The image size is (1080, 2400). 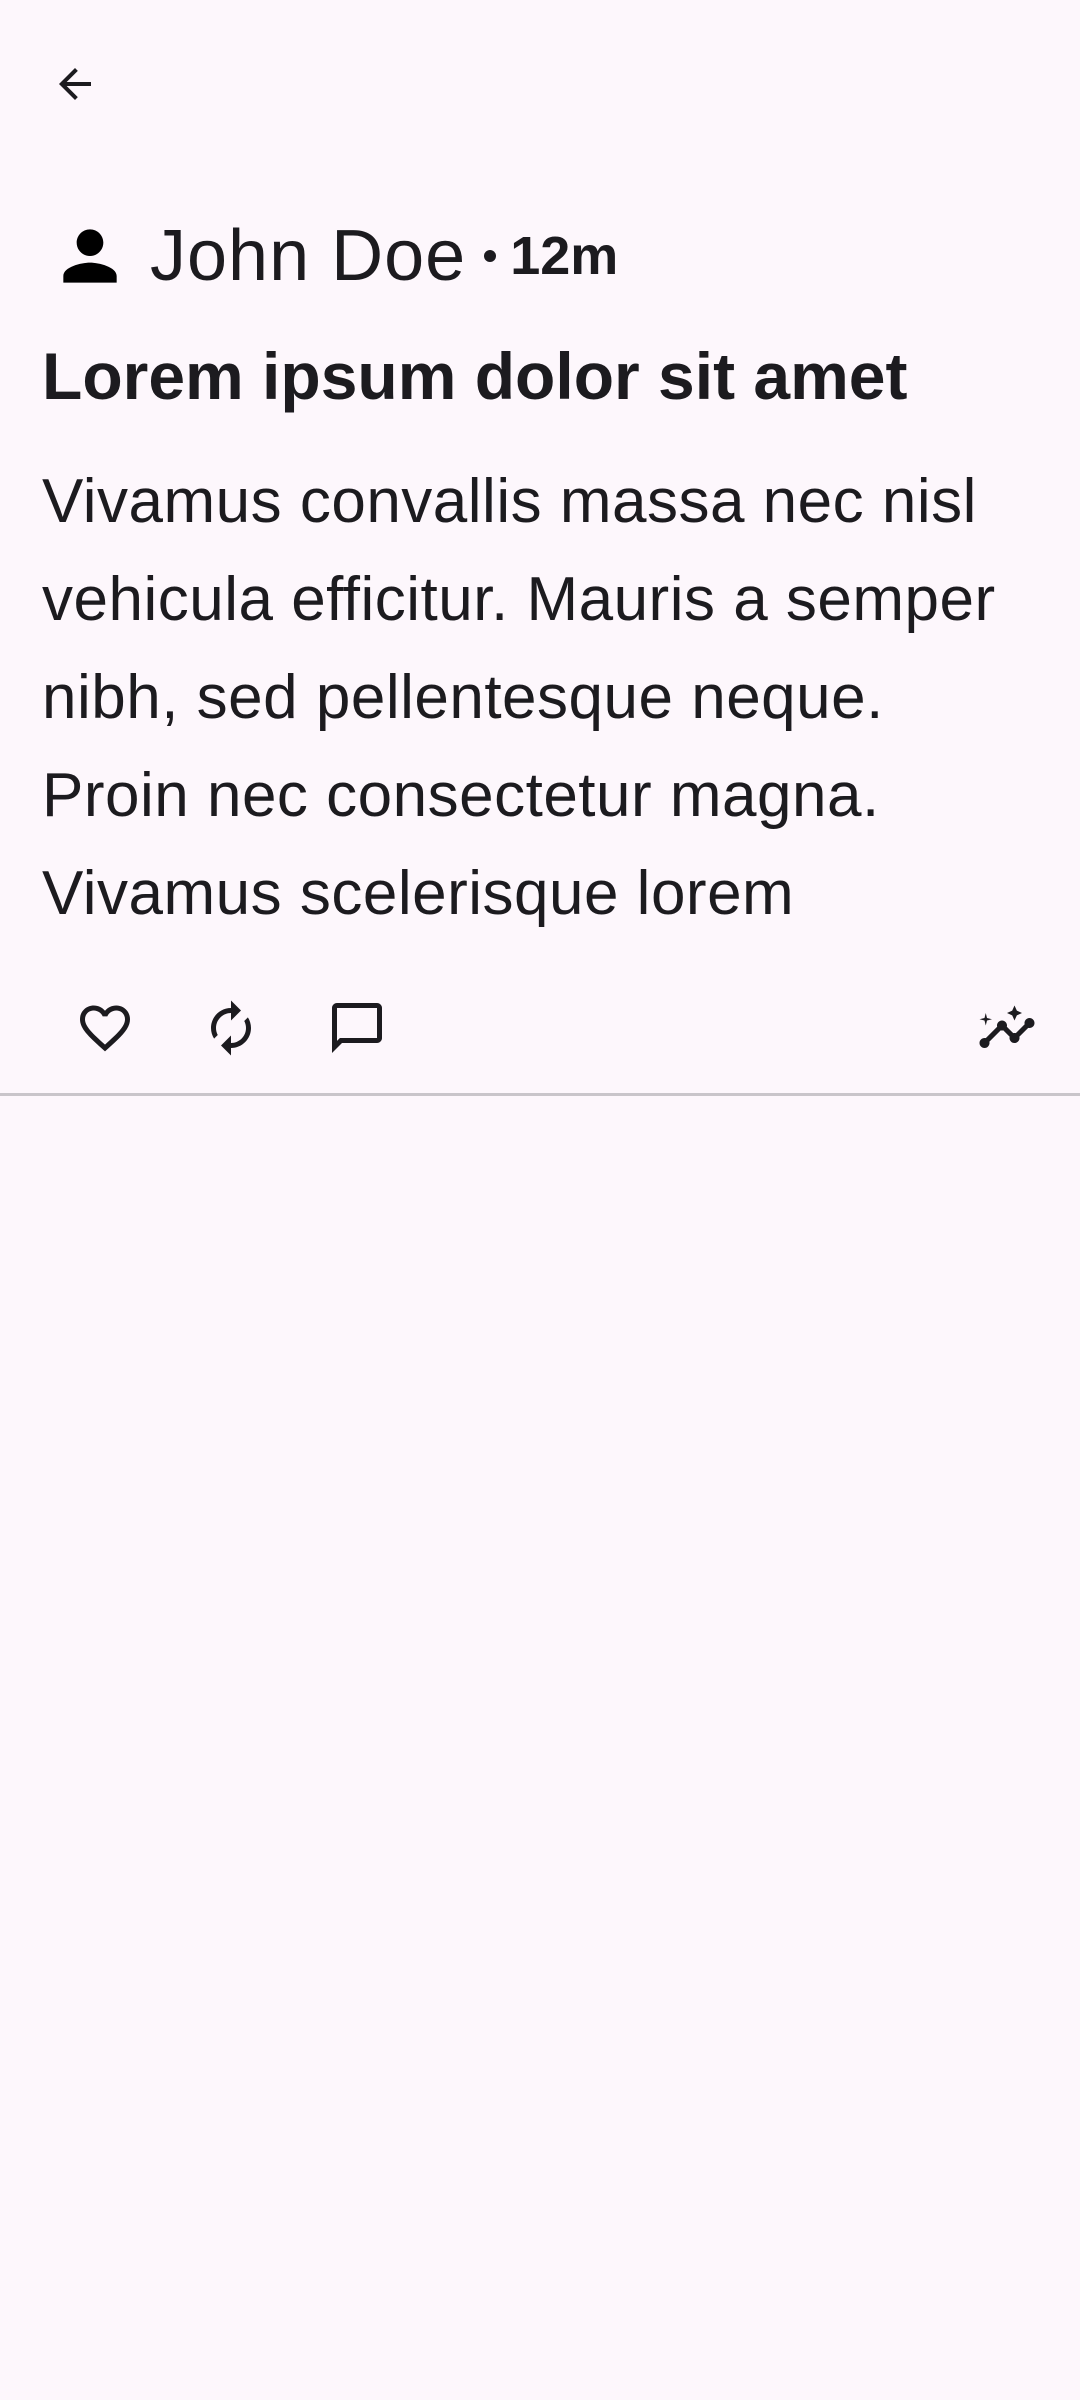 I want to click on author-row: John Doe 12m, so click(x=330, y=256).